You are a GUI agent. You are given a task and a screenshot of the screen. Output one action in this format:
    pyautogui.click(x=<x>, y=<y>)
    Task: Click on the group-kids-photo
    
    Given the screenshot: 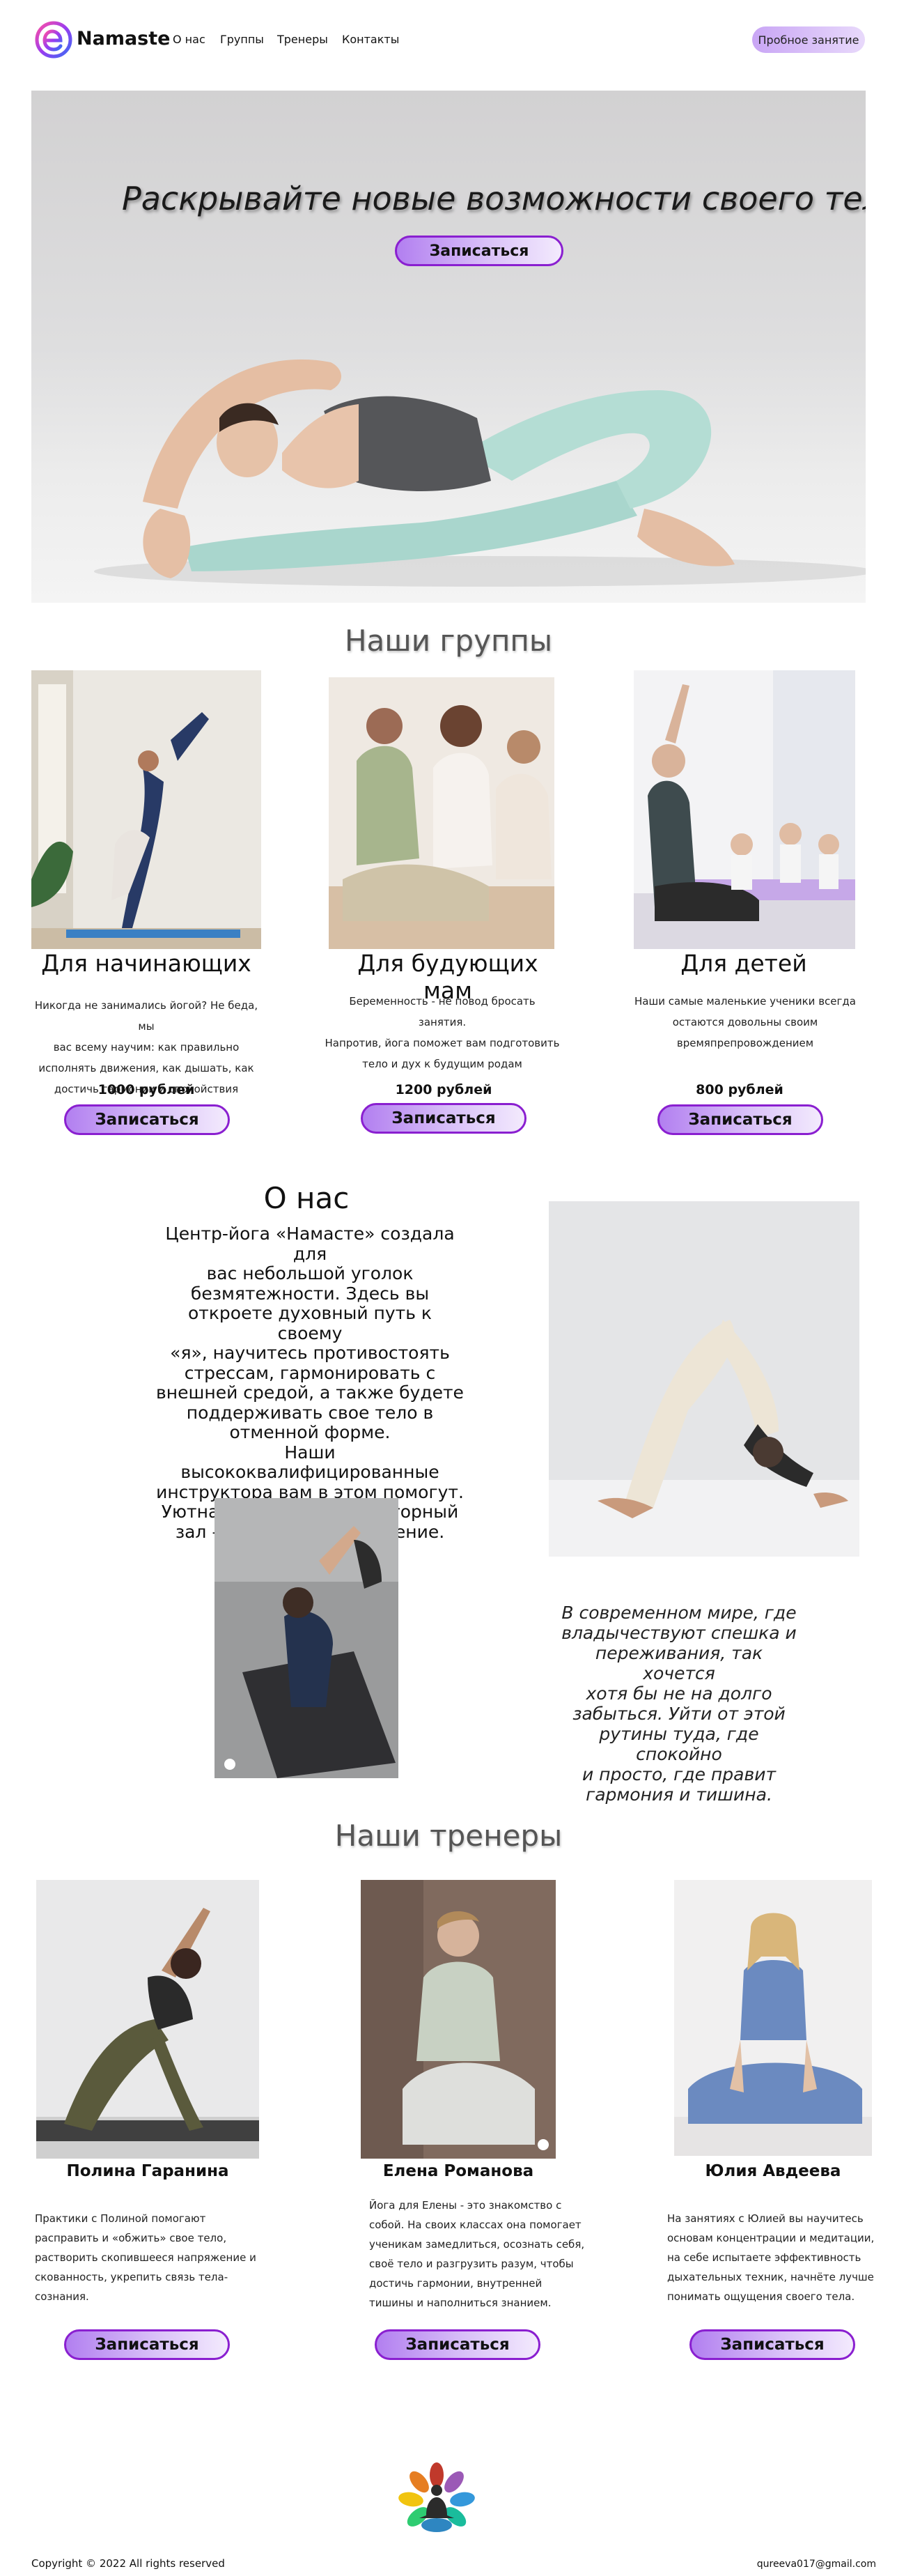 What is the action you would take?
    pyautogui.click(x=744, y=809)
    